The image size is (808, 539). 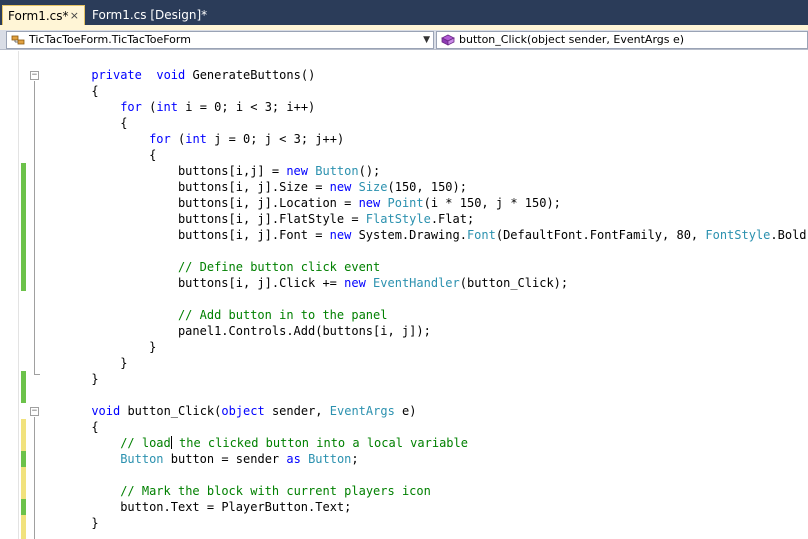 What do you see at coordinates (275, 139) in the screenshot?
I see `code-text: j = 0; j < 3; j++)` at bounding box center [275, 139].